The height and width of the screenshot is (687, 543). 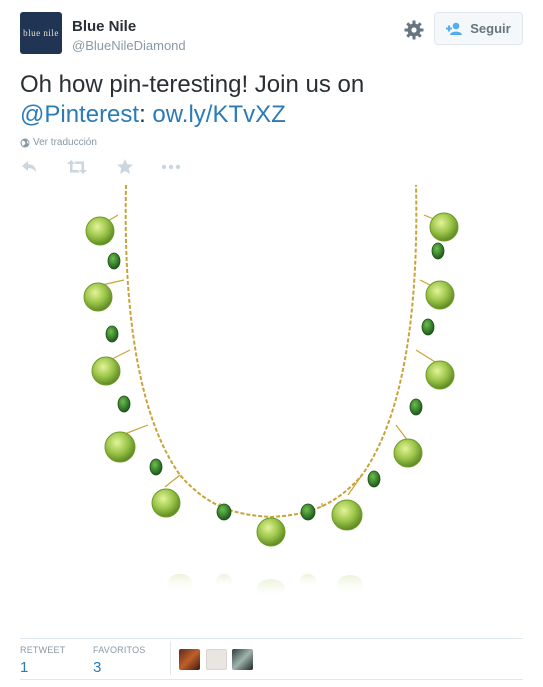 What do you see at coordinates (25, 142) in the screenshot?
I see `globe-icon` at bounding box center [25, 142].